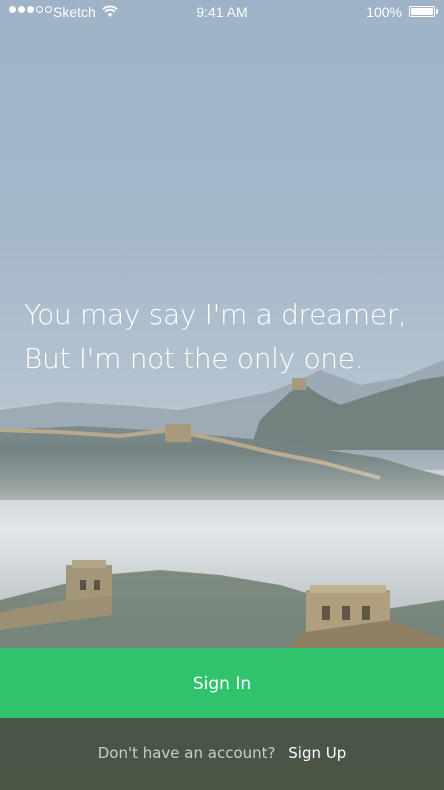 This screenshot has height=790, width=444. What do you see at coordinates (317, 753) in the screenshot?
I see `sign-up-link: Sign Up` at bounding box center [317, 753].